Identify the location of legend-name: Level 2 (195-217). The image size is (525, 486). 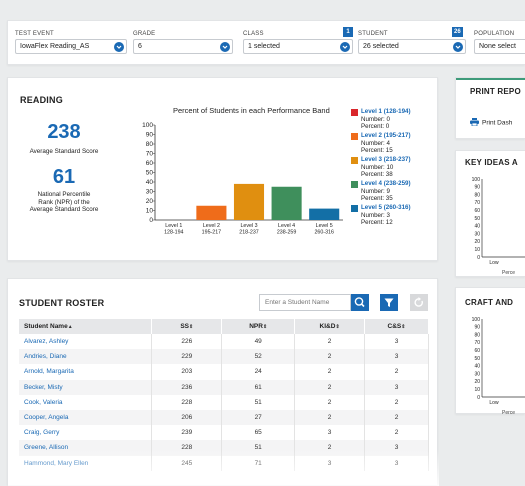
(386, 135).